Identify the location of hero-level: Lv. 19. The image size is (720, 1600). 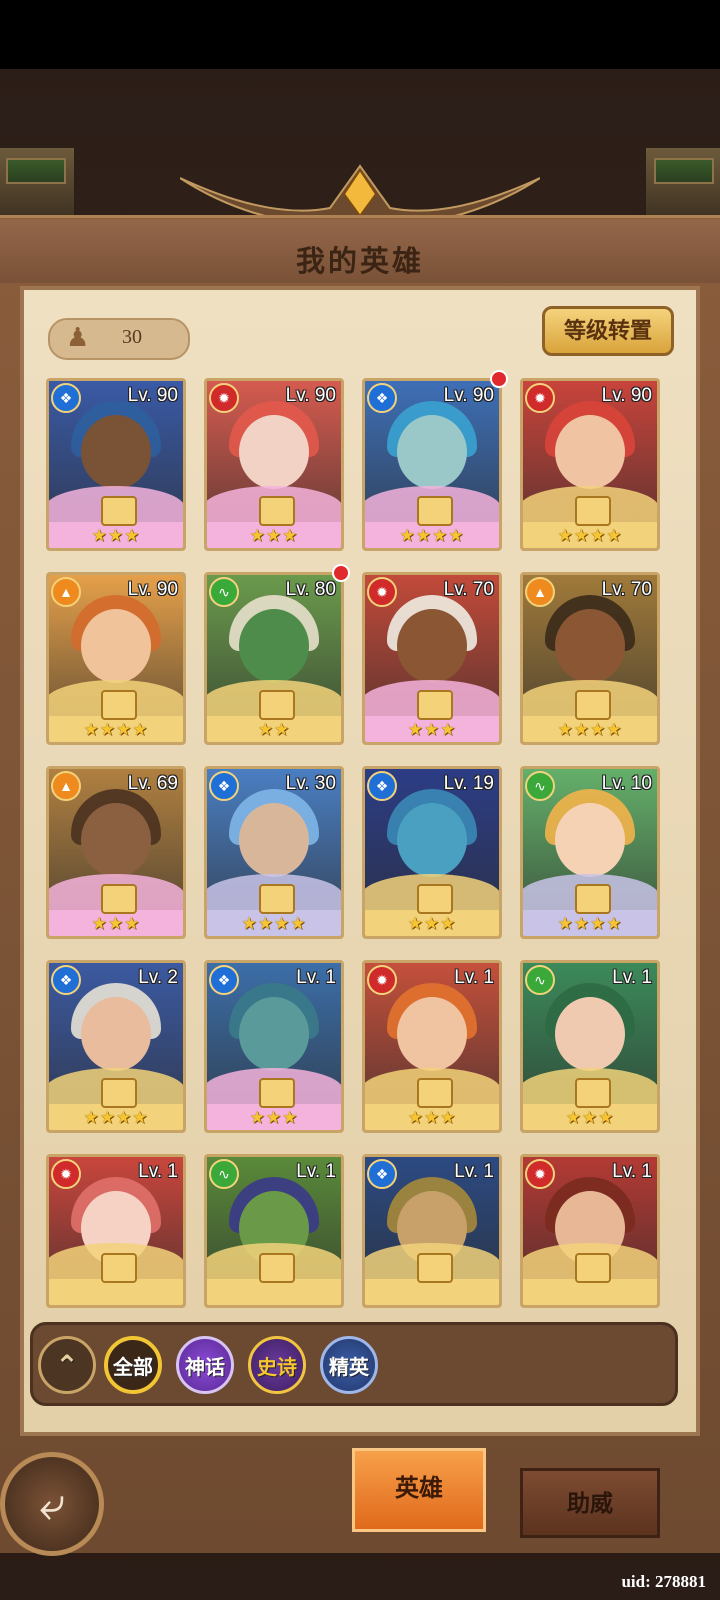
(468, 783).